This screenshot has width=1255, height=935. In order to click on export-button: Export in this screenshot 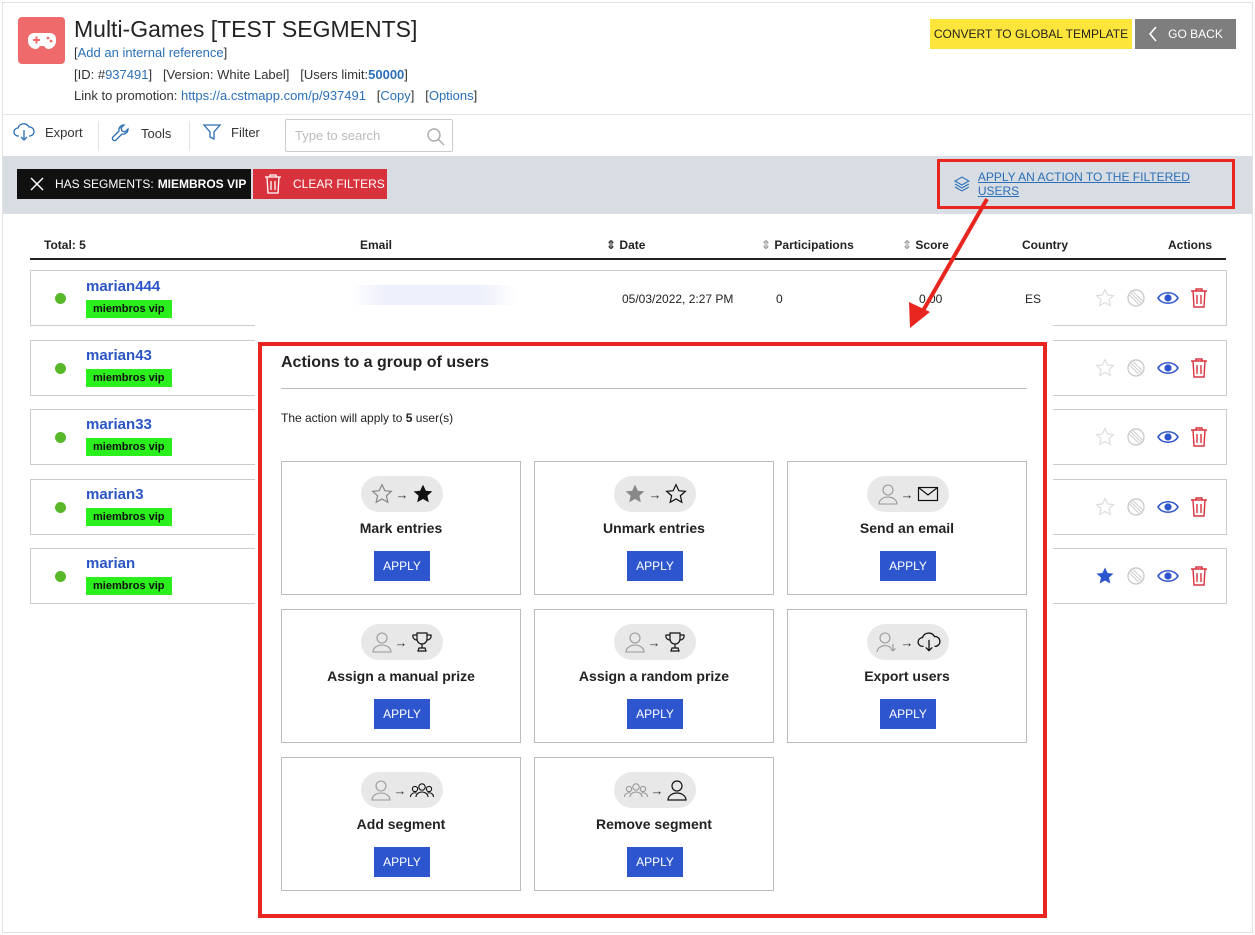, I will do `click(48, 132)`.